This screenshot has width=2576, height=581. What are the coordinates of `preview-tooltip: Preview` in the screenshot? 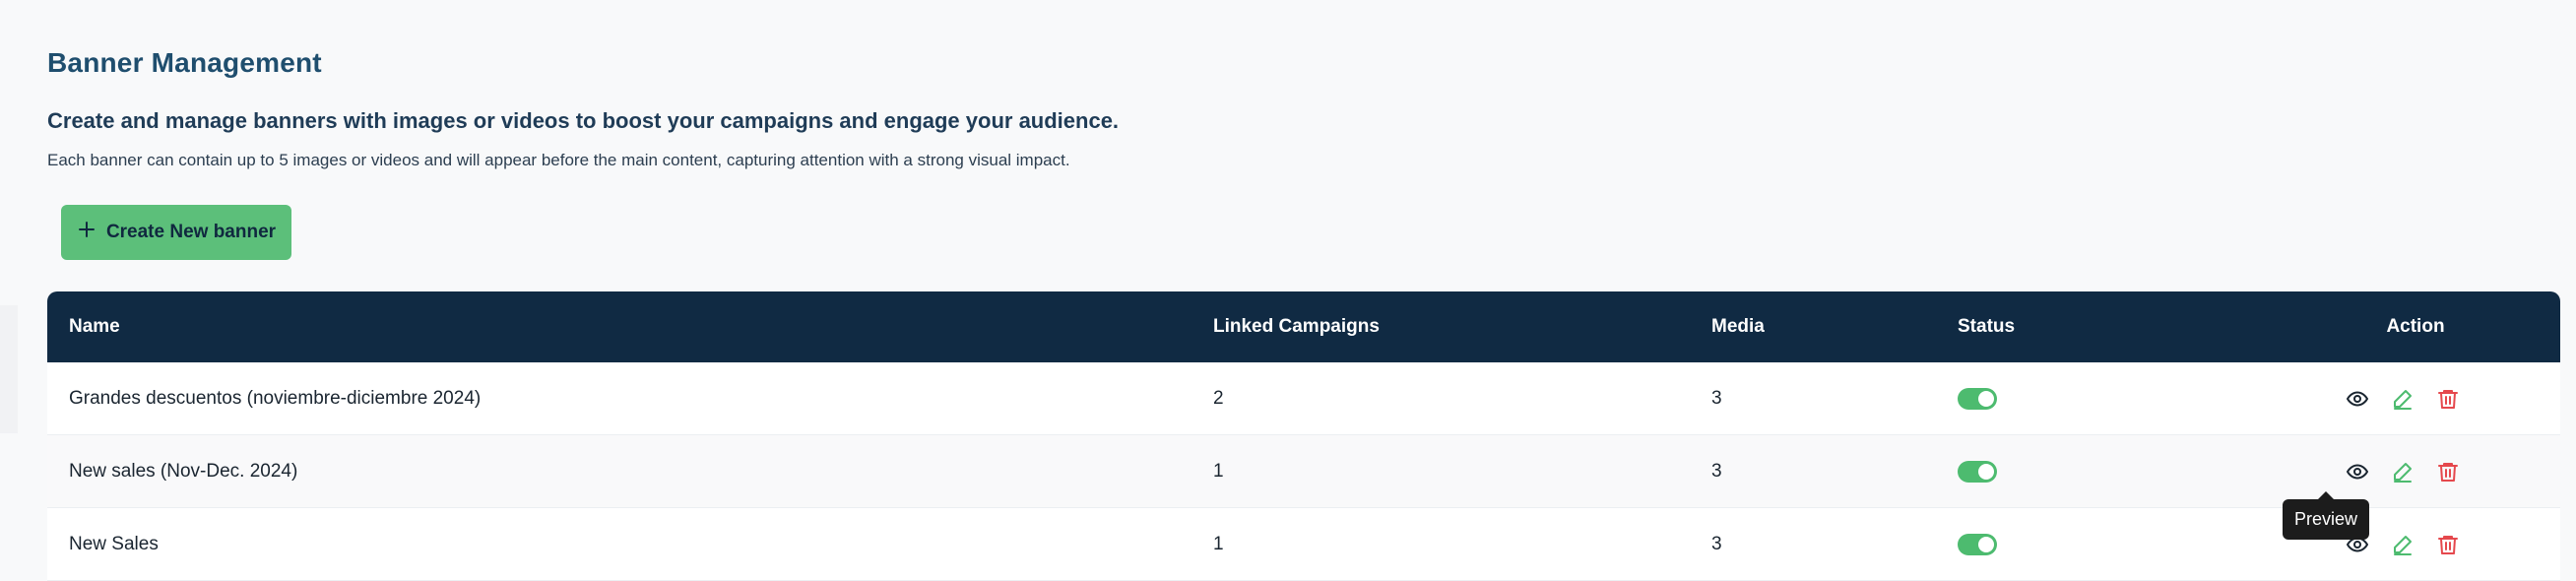 It's located at (2326, 516).